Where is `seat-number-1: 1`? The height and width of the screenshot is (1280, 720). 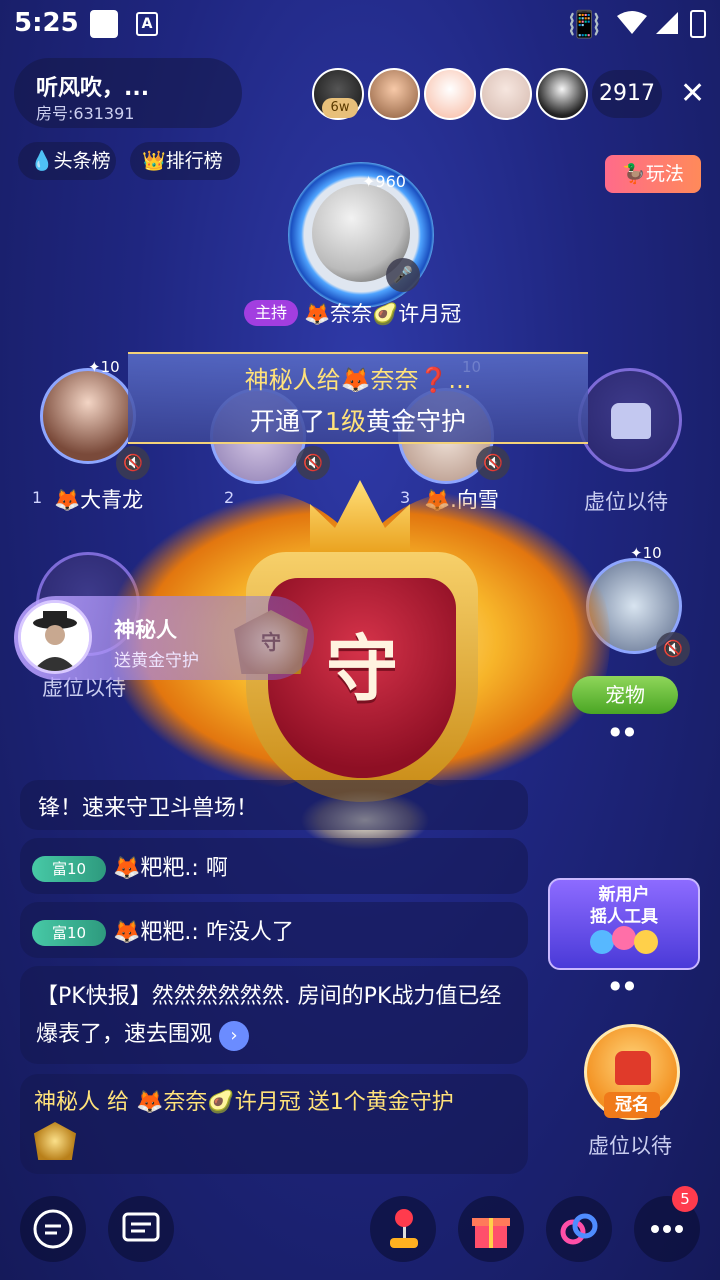
seat-number-1: 1 is located at coordinates (37, 497).